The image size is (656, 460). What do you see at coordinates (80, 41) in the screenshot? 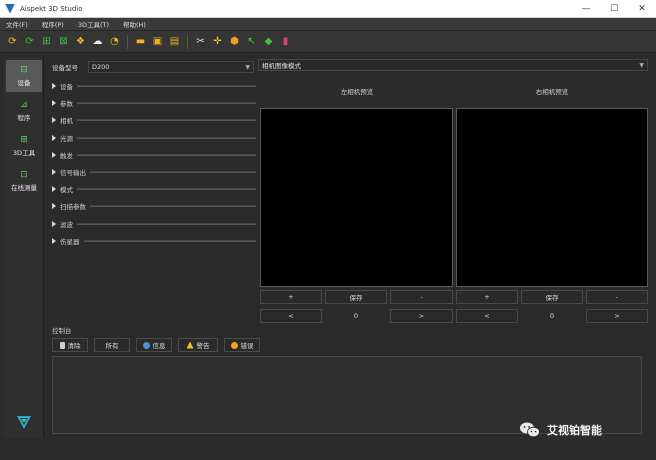
I see `cluster-icon: ❖` at bounding box center [80, 41].